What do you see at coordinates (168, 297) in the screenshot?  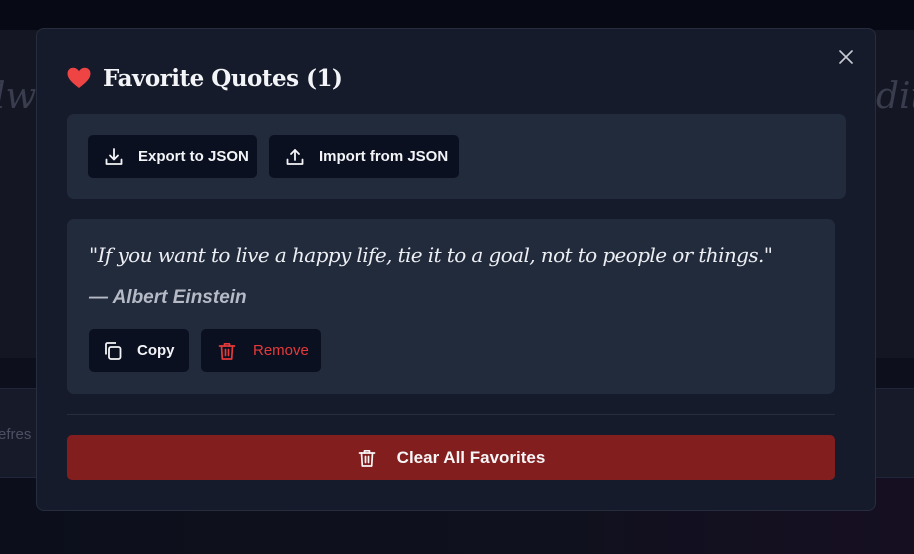 I see `quote-author: — Albert Einstein` at bounding box center [168, 297].